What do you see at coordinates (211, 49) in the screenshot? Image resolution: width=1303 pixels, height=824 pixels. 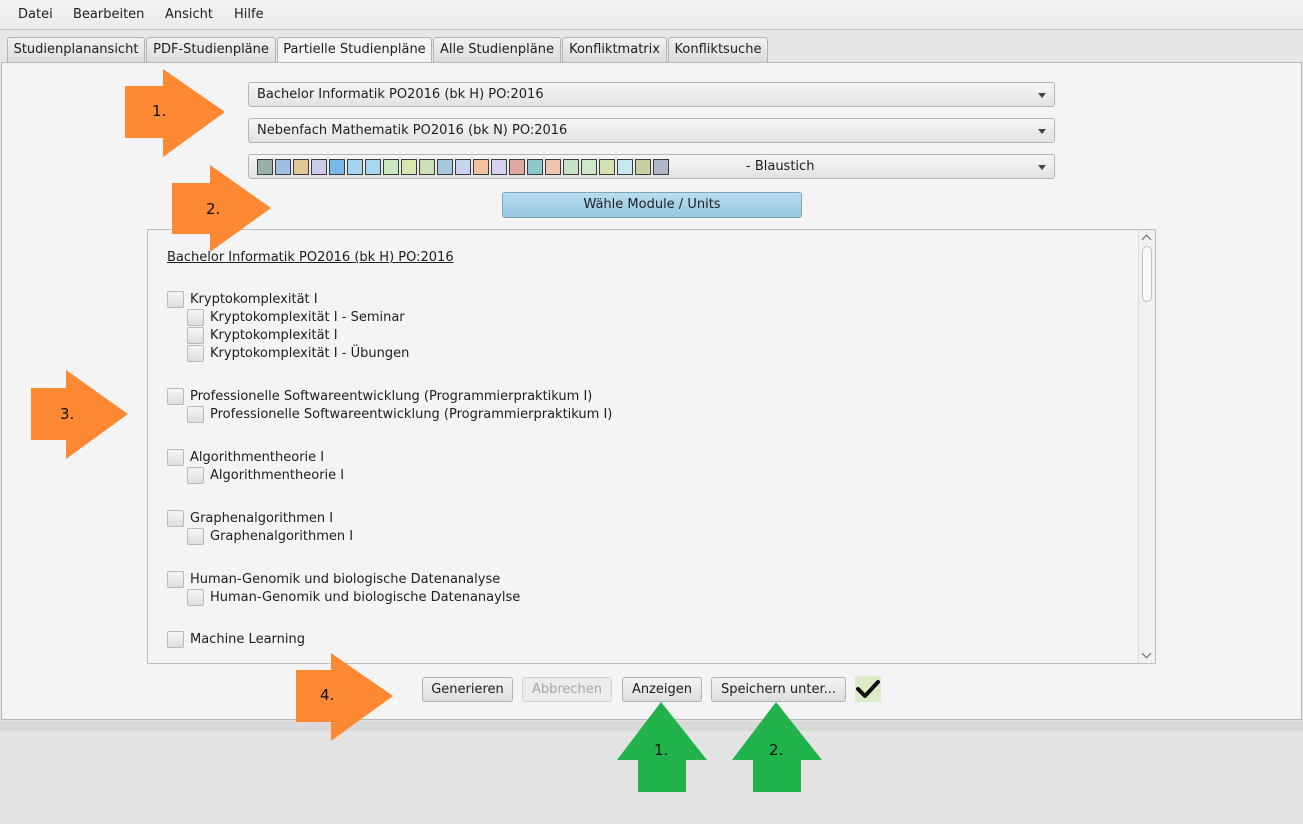 I see `tab-pdf-studienplaene: PDF-Studienpläne` at bounding box center [211, 49].